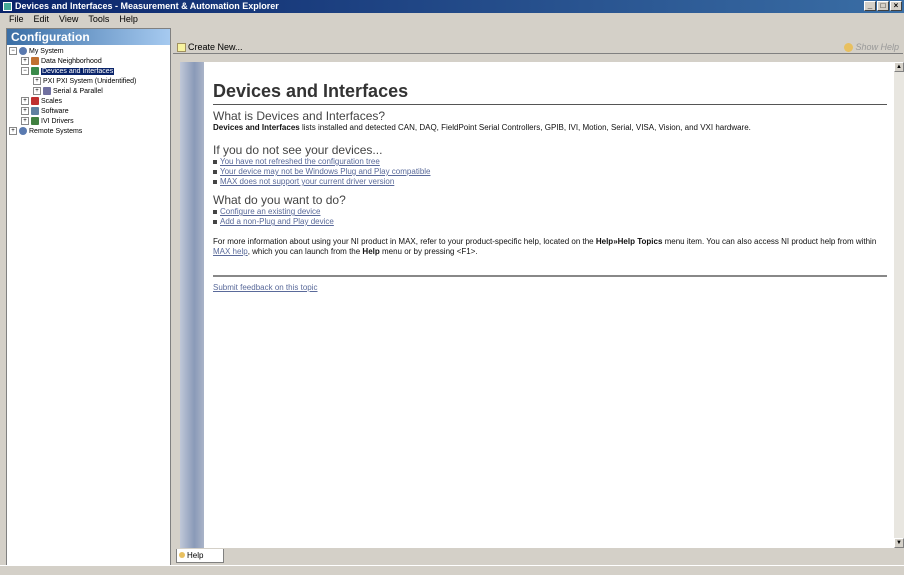 This screenshot has height=575, width=904. I want to click on tree-item-data-neighborhood: + Data Neighborhood, so click(88, 62).